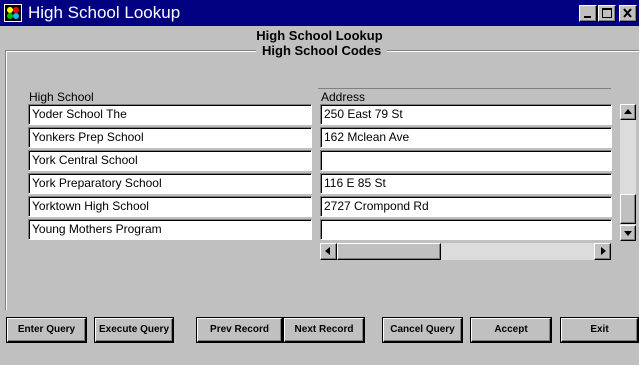 This screenshot has width=639, height=365. I want to click on minimize-button, so click(588, 13).